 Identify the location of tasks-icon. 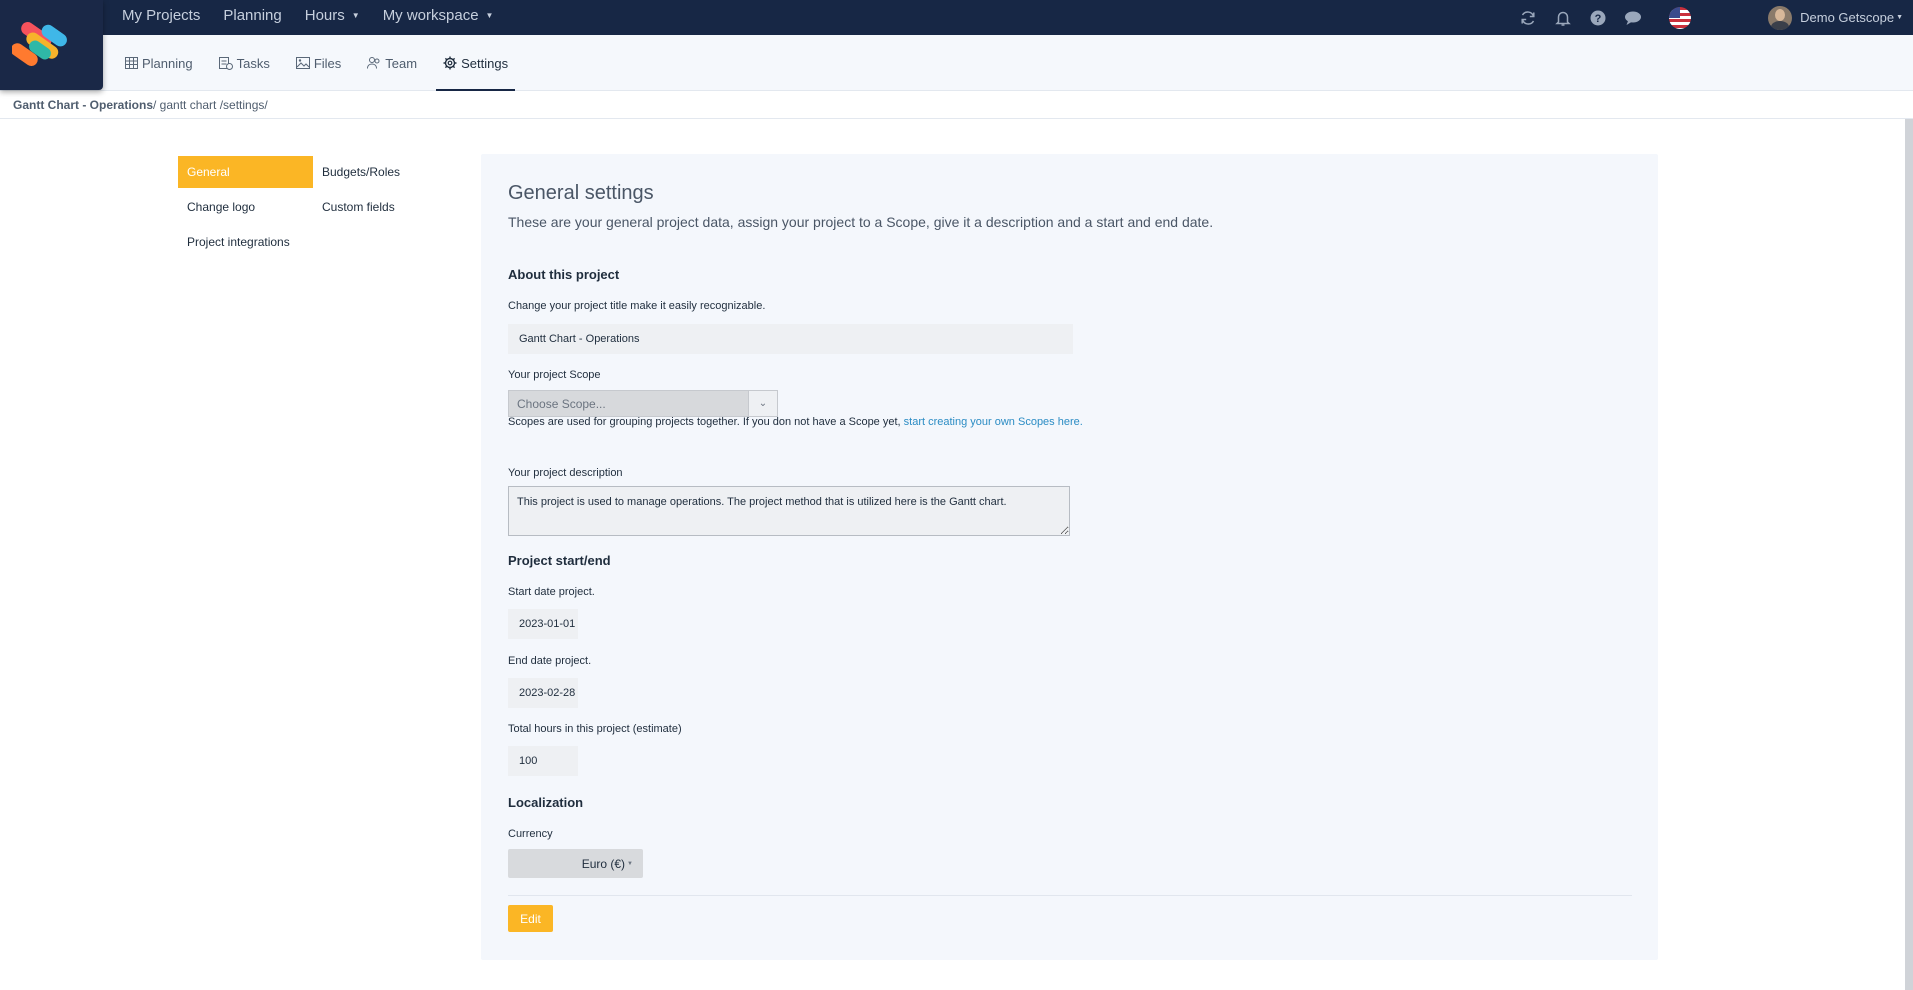
(225, 63).